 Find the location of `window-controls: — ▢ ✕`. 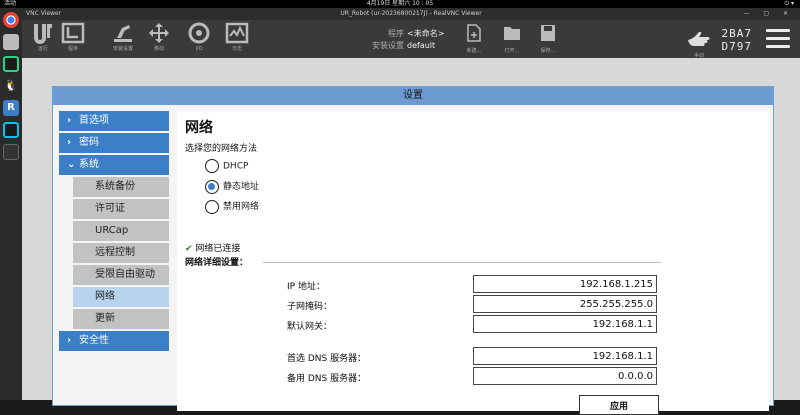

window-controls: — ▢ ✕ is located at coordinates (768, 14).